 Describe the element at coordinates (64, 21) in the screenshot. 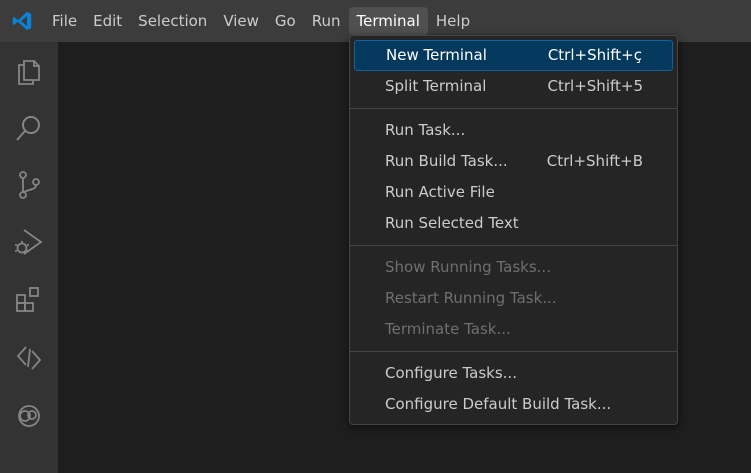

I see `menu-file: File` at that location.